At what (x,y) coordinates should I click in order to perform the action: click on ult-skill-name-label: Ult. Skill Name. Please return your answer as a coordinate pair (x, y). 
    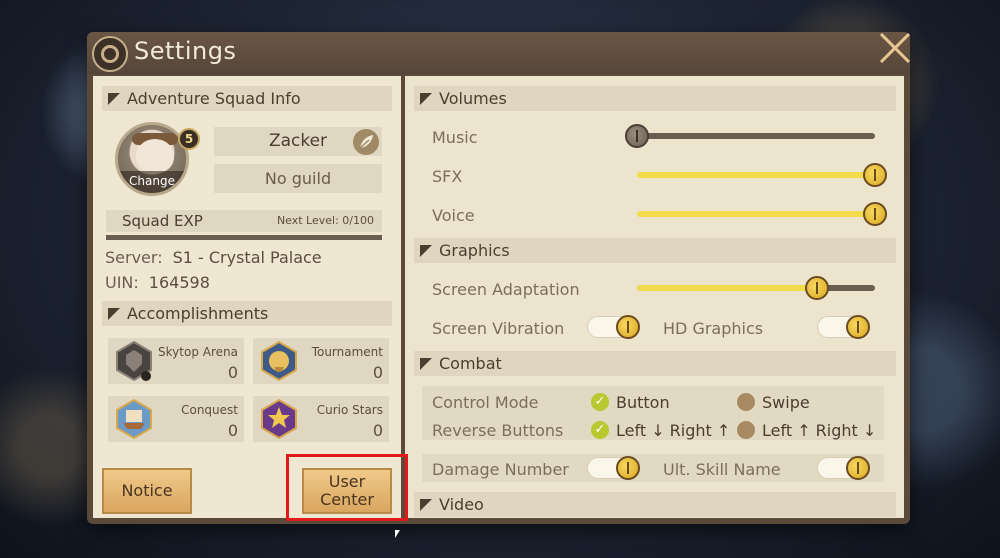
    Looking at the image, I should click on (722, 469).